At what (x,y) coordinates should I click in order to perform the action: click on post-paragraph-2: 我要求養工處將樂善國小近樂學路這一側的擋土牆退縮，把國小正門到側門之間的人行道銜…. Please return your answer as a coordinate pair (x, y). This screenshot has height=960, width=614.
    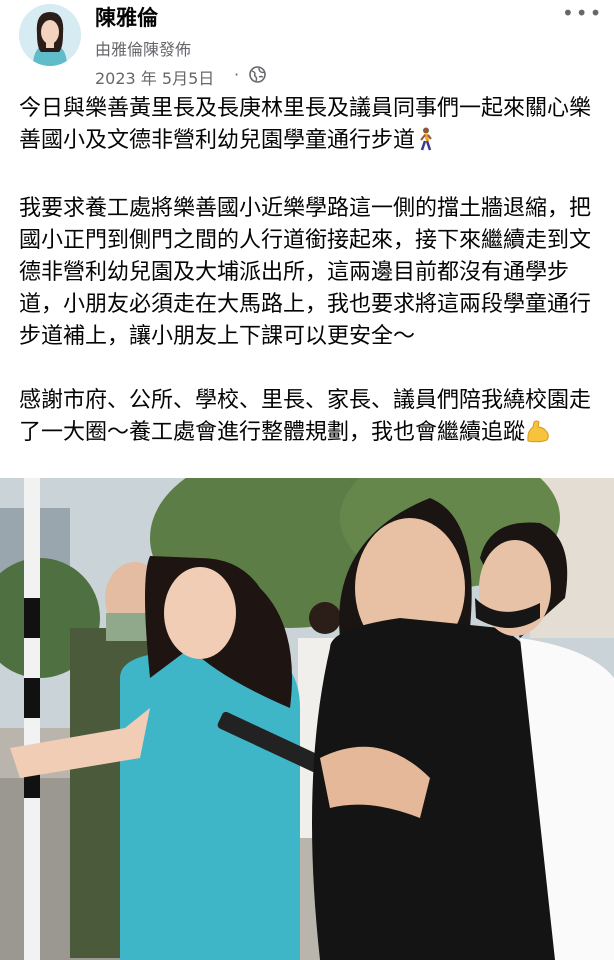
    Looking at the image, I should click on (305, 272).